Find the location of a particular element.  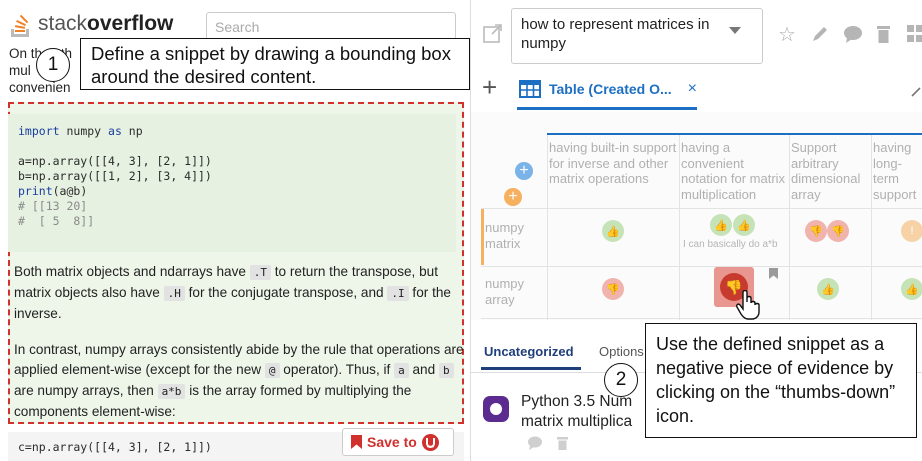

inline-code-T: .T is located at coordinates (260, 272).